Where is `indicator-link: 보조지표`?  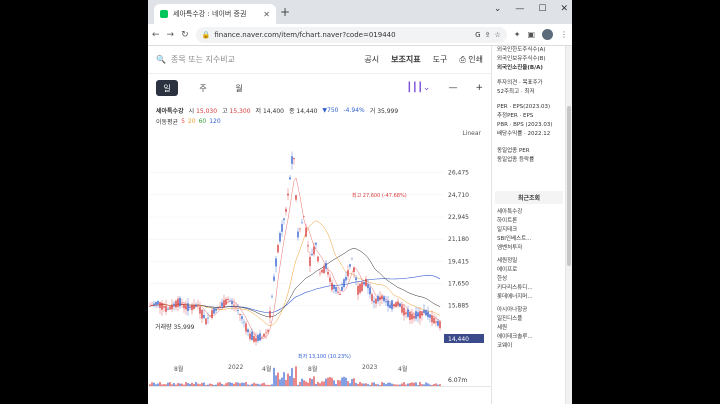 indicator-link: 보조지표 is located at coordinates (405, 59).